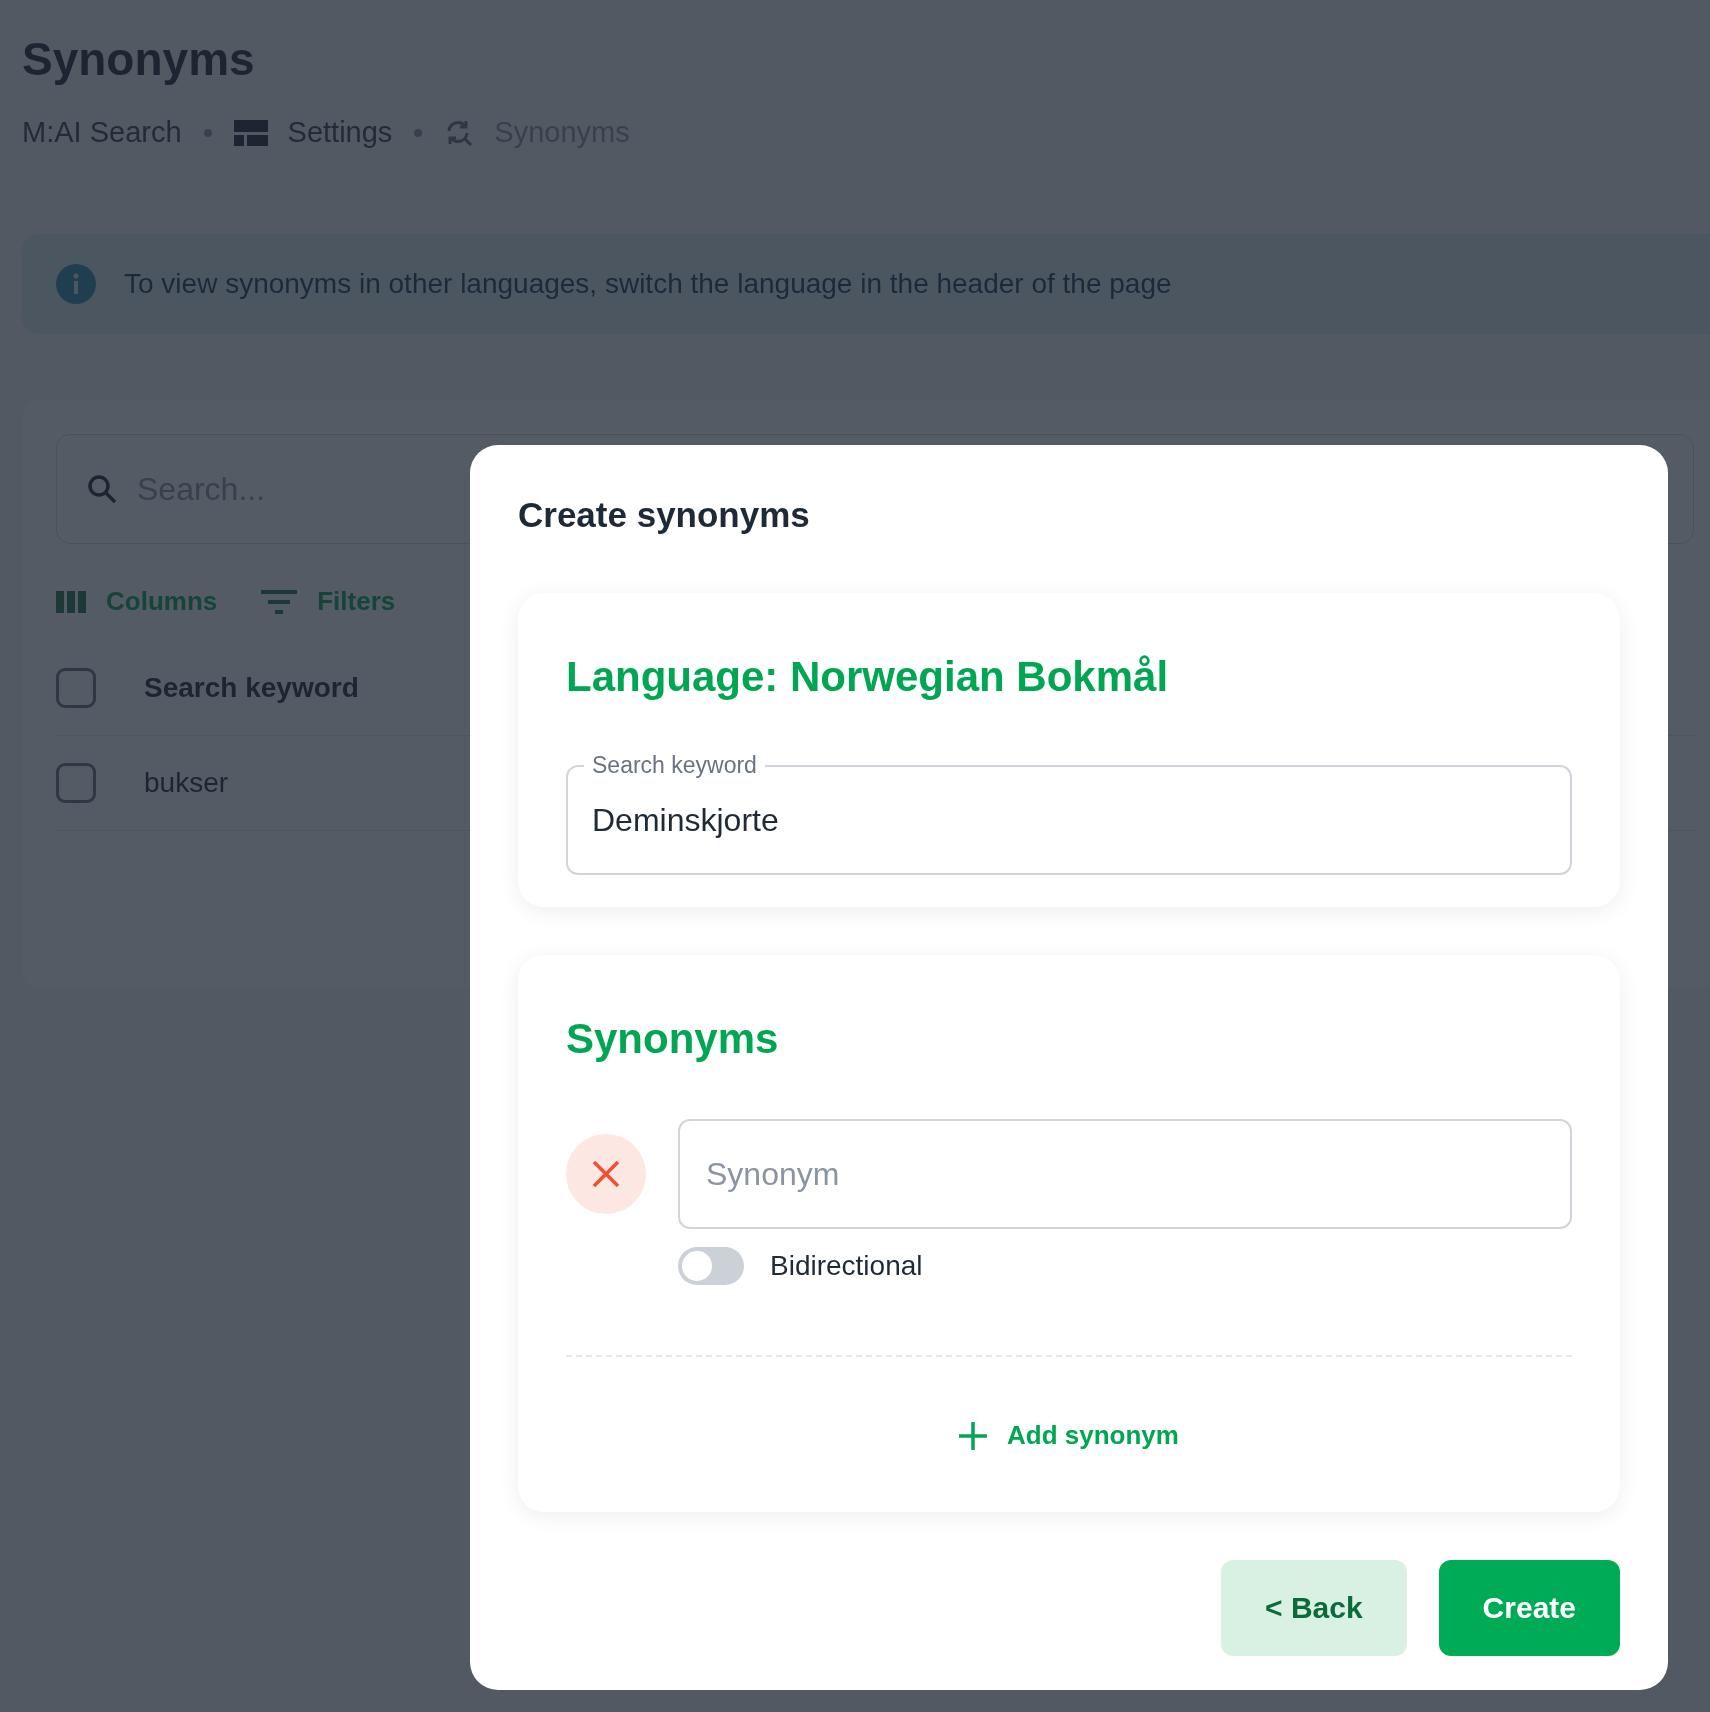 The width and height of the screenshot is (1710, 1712). Describe the element at coordinates (664, 515) in the screenshot. I see `modal-title: Create synonyms` at that location.